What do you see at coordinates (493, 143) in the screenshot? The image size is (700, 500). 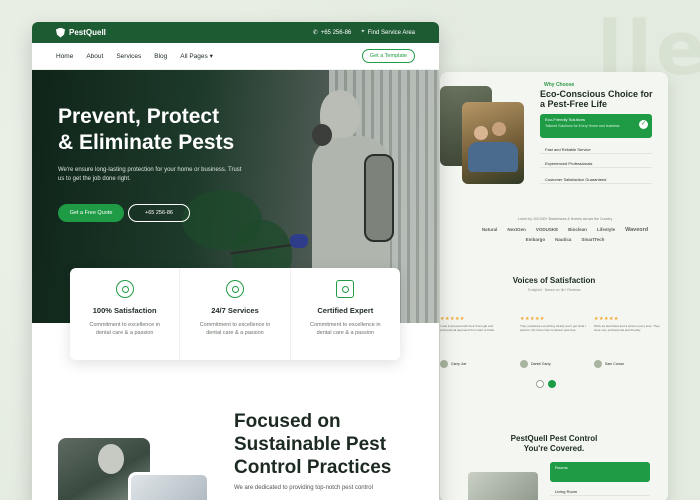 I see `eco-family-photo` at bounding box center [493, 143].